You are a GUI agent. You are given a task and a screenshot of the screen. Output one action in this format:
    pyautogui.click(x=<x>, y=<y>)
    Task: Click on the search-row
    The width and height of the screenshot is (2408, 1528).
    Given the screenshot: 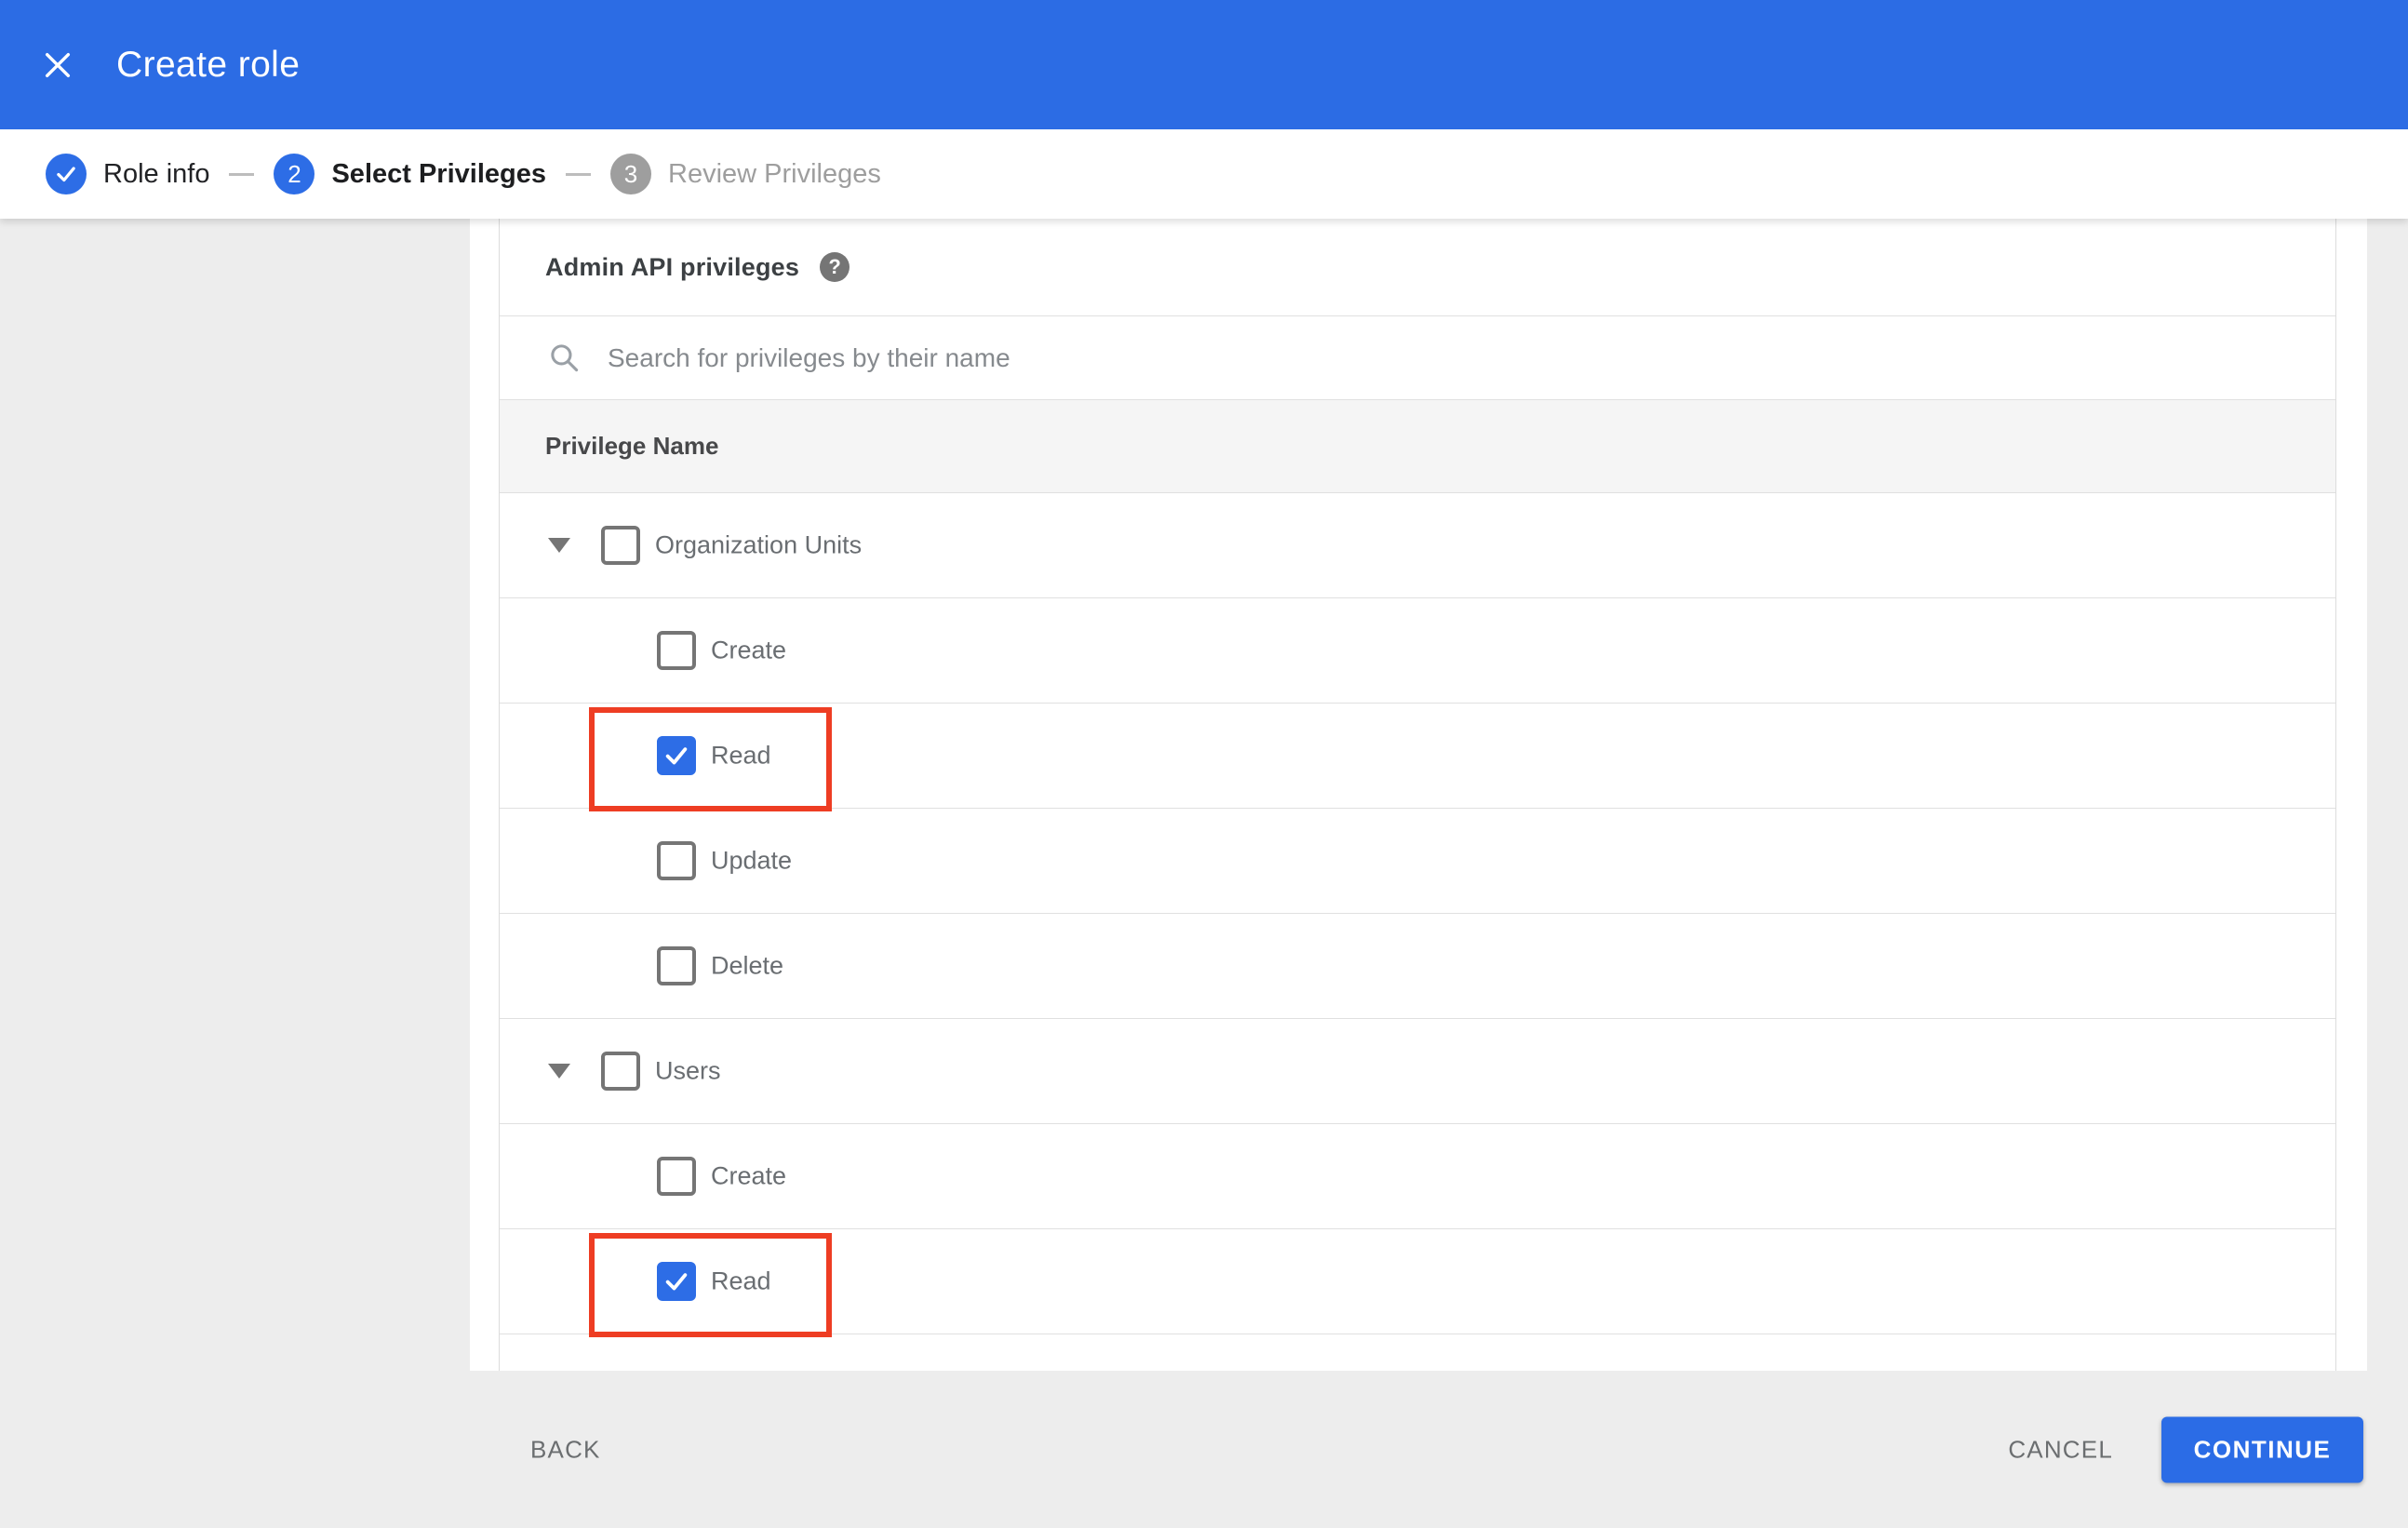 What is the action you would take?
    pyautogui.click(x=1418, y=358)
    